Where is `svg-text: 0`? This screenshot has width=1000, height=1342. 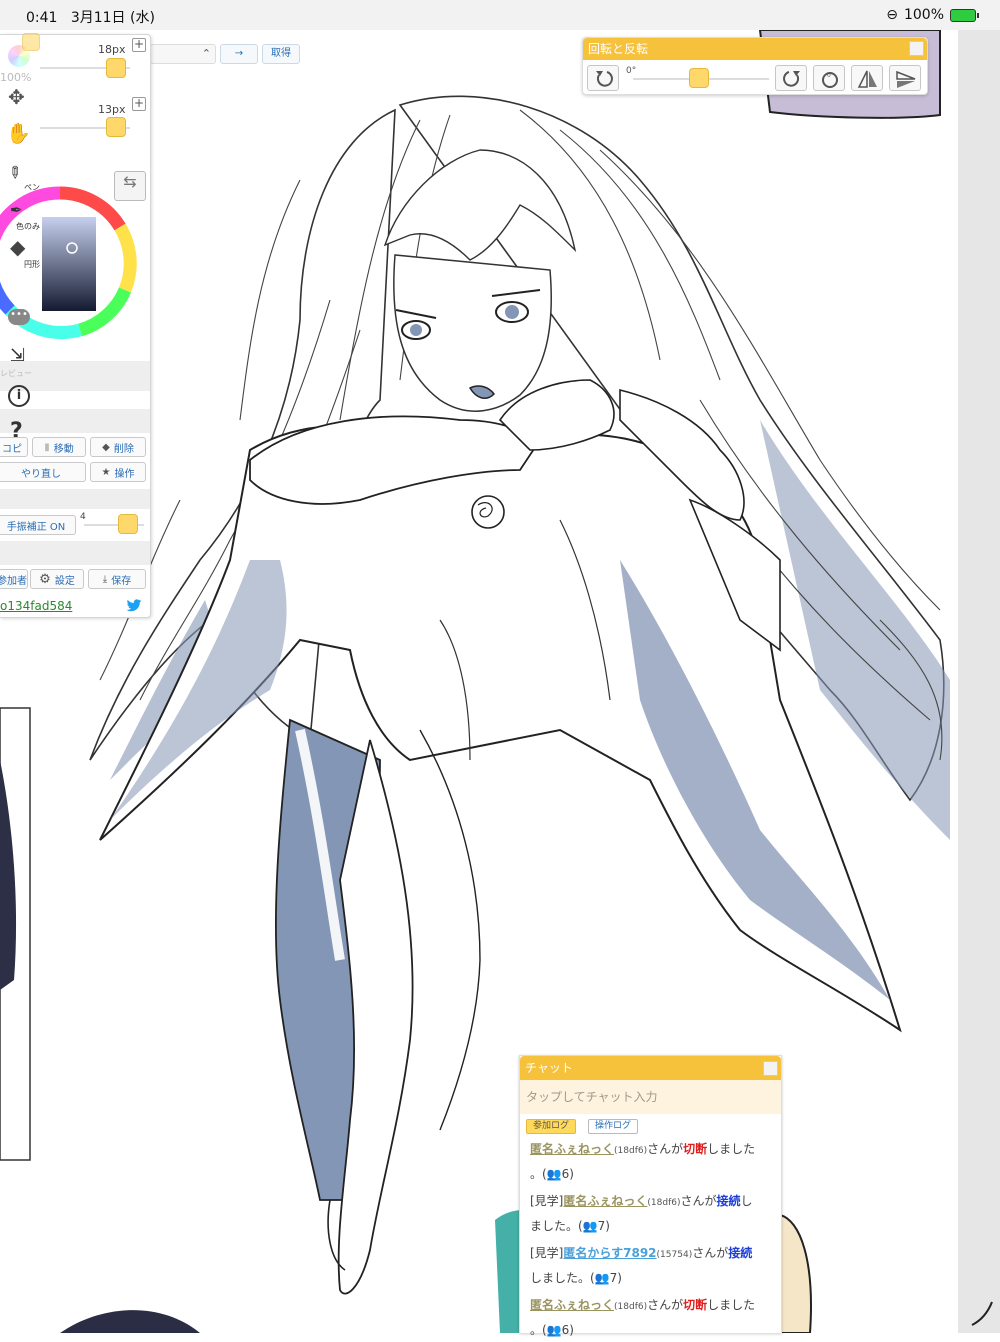 svg-text: 0 is located at coordinates (829, 75).